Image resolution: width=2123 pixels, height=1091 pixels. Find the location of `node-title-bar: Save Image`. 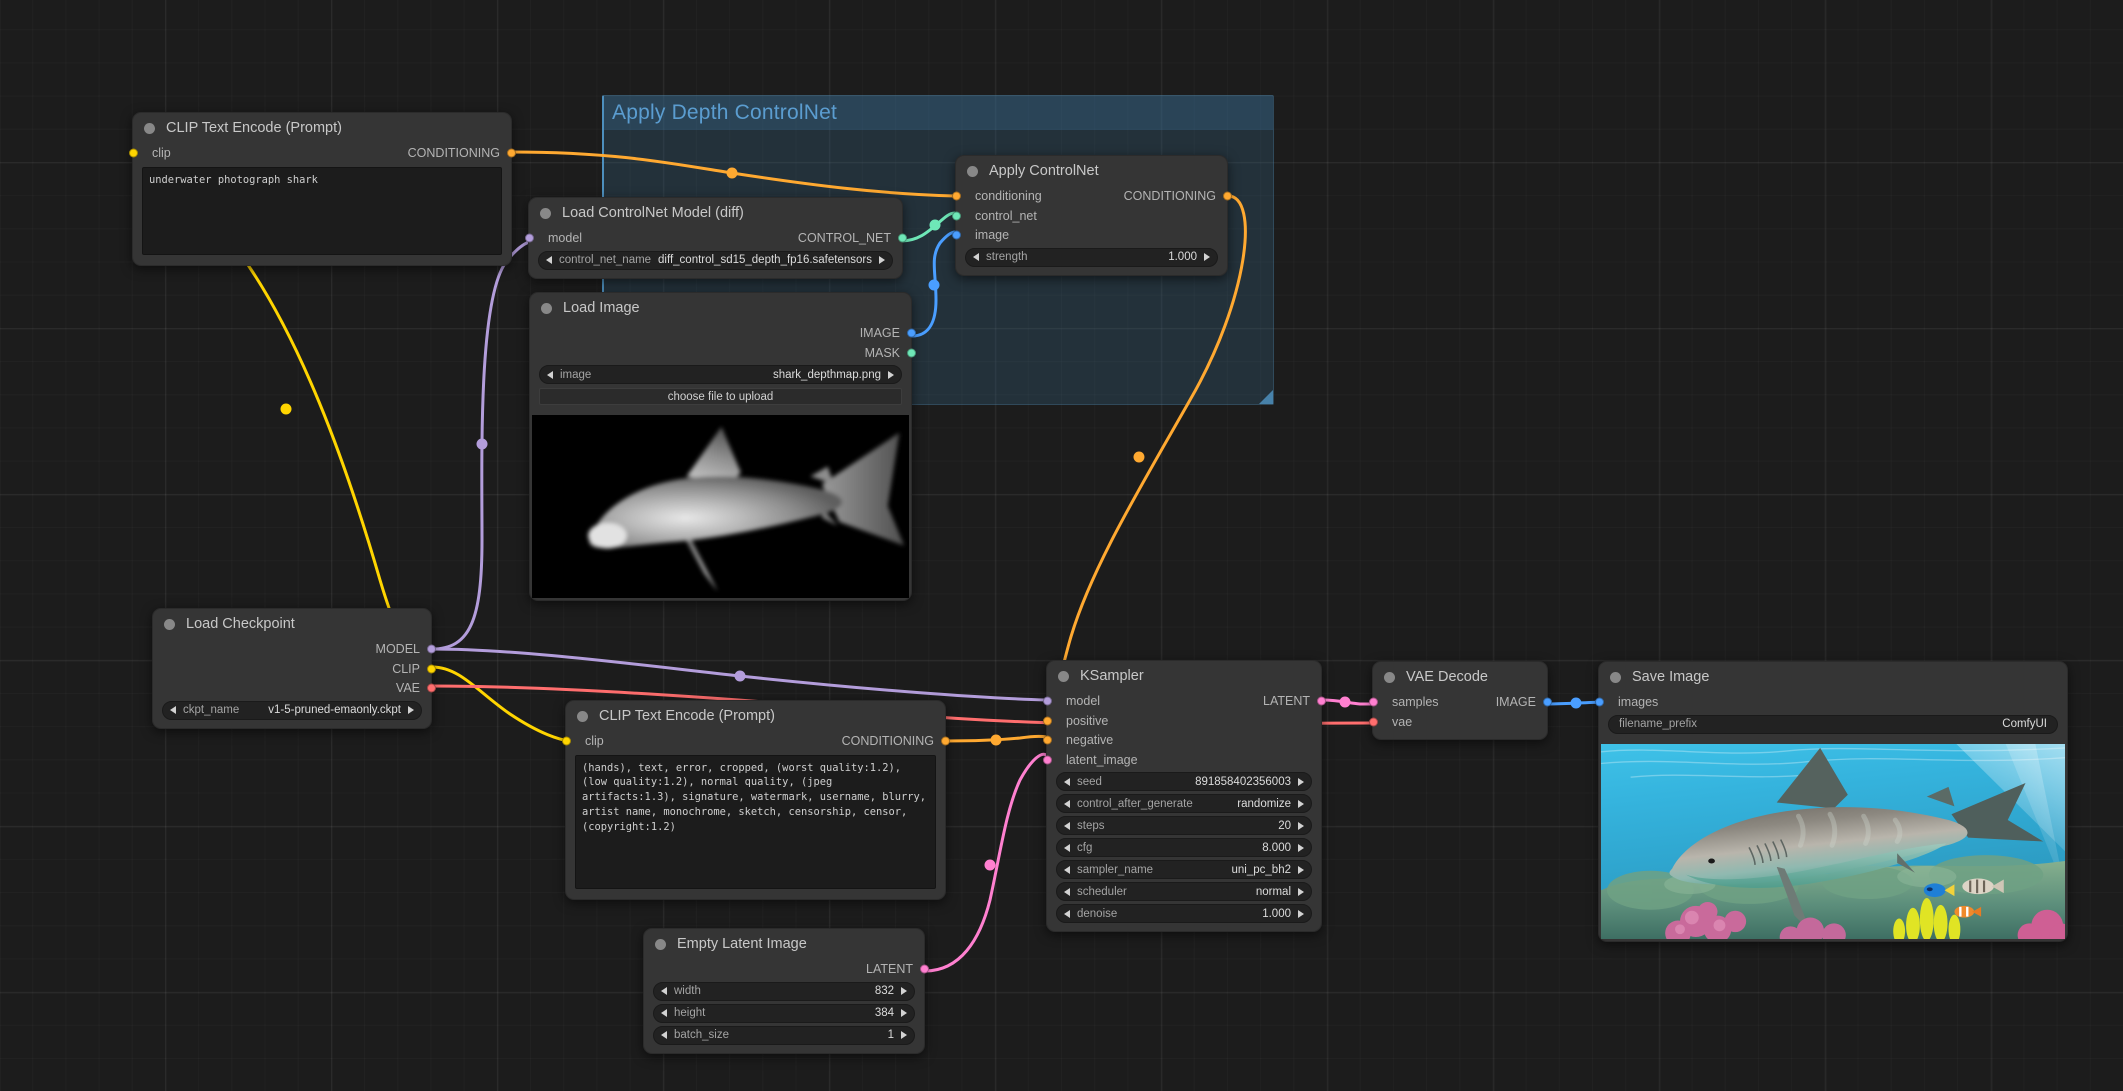

node-title-bar: Save Image is located at coordinates (1833, 677).